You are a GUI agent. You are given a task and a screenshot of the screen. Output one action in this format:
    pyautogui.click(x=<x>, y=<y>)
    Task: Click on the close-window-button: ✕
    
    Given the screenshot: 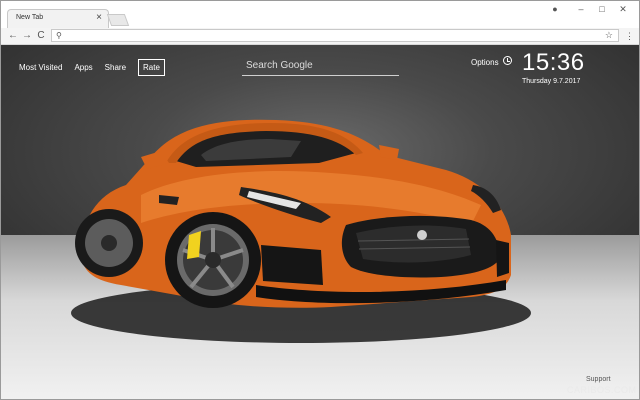 What is the action you would take?
    pyautogui.click(x=623, y=9)
    